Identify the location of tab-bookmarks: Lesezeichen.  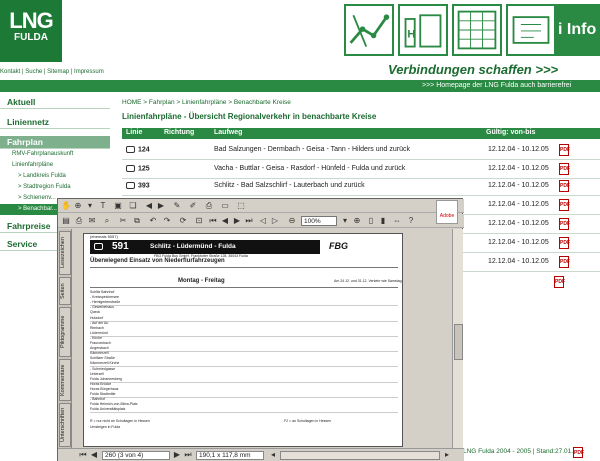
(65, 253).